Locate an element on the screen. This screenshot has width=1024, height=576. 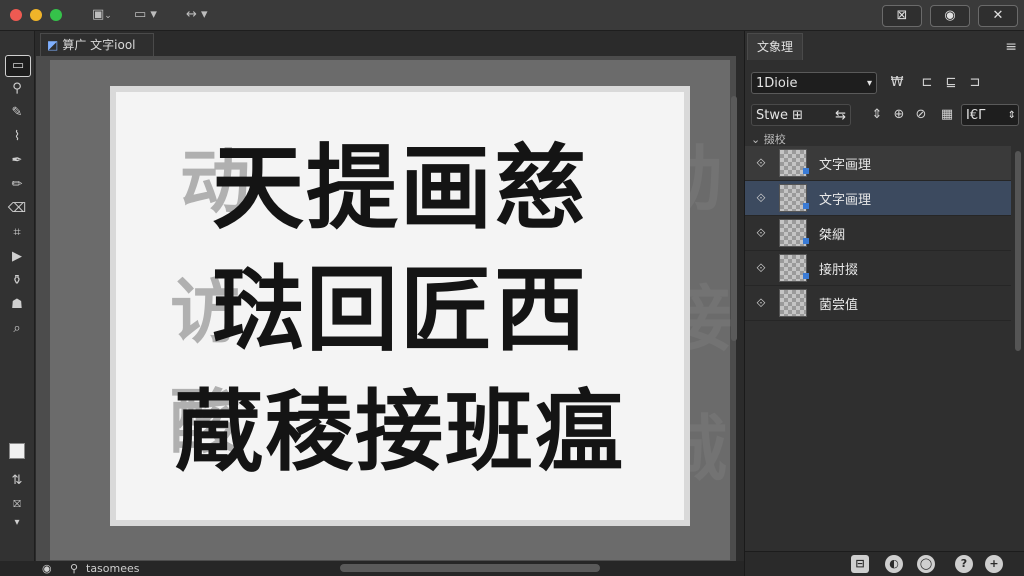
layer-options-row: Stwe ⊞ ⇆ ⇕ ⊕ ⊘ ▦ I€Г ⇕ is located at coordinates (884, 117).